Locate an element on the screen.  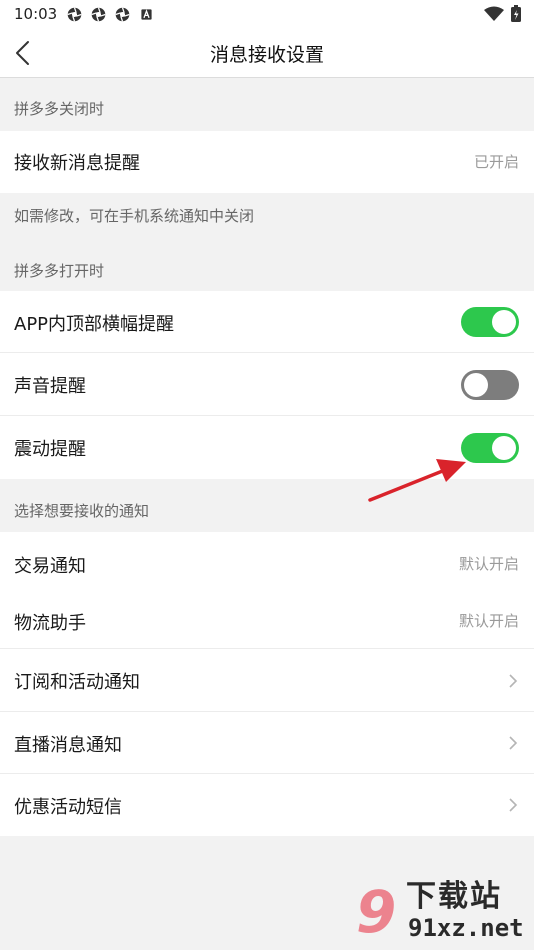
a-badge-icon is located at coordinates (146, 14).